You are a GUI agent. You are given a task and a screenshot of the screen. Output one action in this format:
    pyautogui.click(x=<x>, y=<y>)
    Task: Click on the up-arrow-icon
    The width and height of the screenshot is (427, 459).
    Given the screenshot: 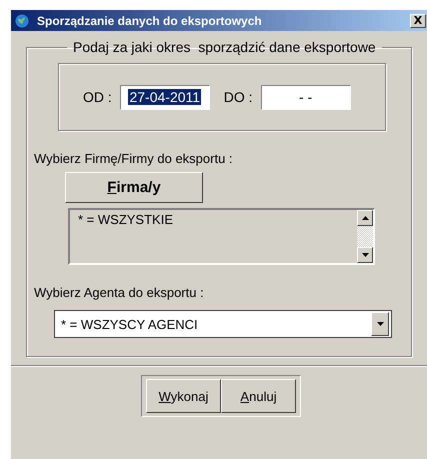 What is the action you would take?
    pyautogui.click(x=365, y=218)
    